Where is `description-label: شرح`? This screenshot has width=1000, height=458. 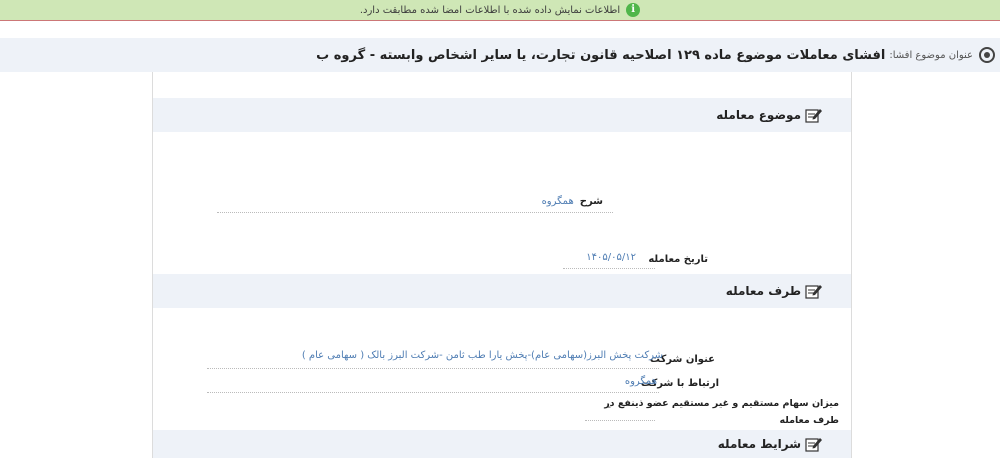 description-label: شرح is located at coordinates (591, 201).